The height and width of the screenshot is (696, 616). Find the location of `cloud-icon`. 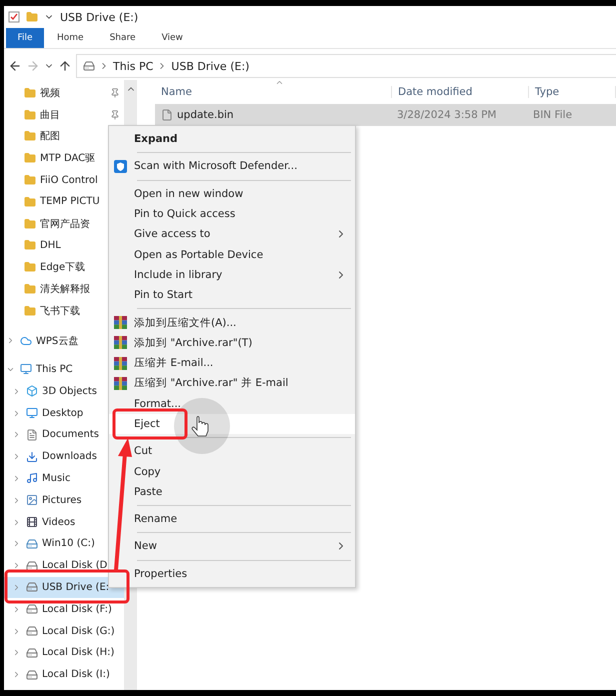

cloud-icon is located at coordinates (26, 340).